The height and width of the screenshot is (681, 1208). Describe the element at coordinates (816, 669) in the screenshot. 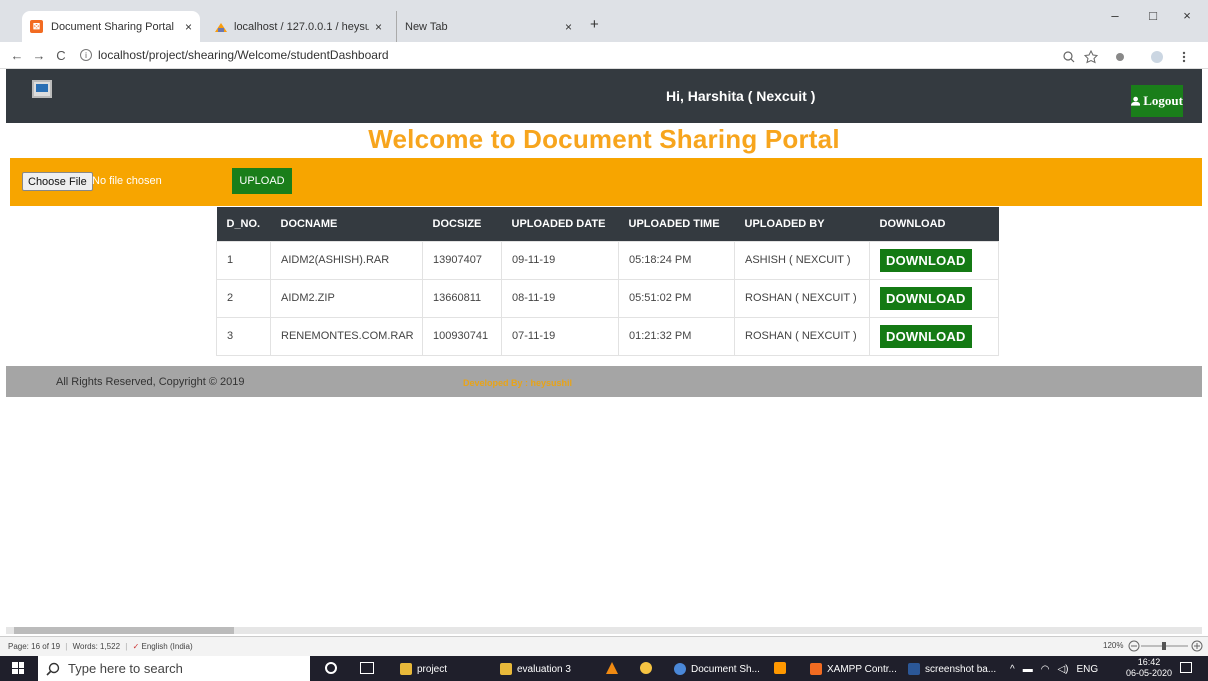

I see `xampp-icon` at that location.